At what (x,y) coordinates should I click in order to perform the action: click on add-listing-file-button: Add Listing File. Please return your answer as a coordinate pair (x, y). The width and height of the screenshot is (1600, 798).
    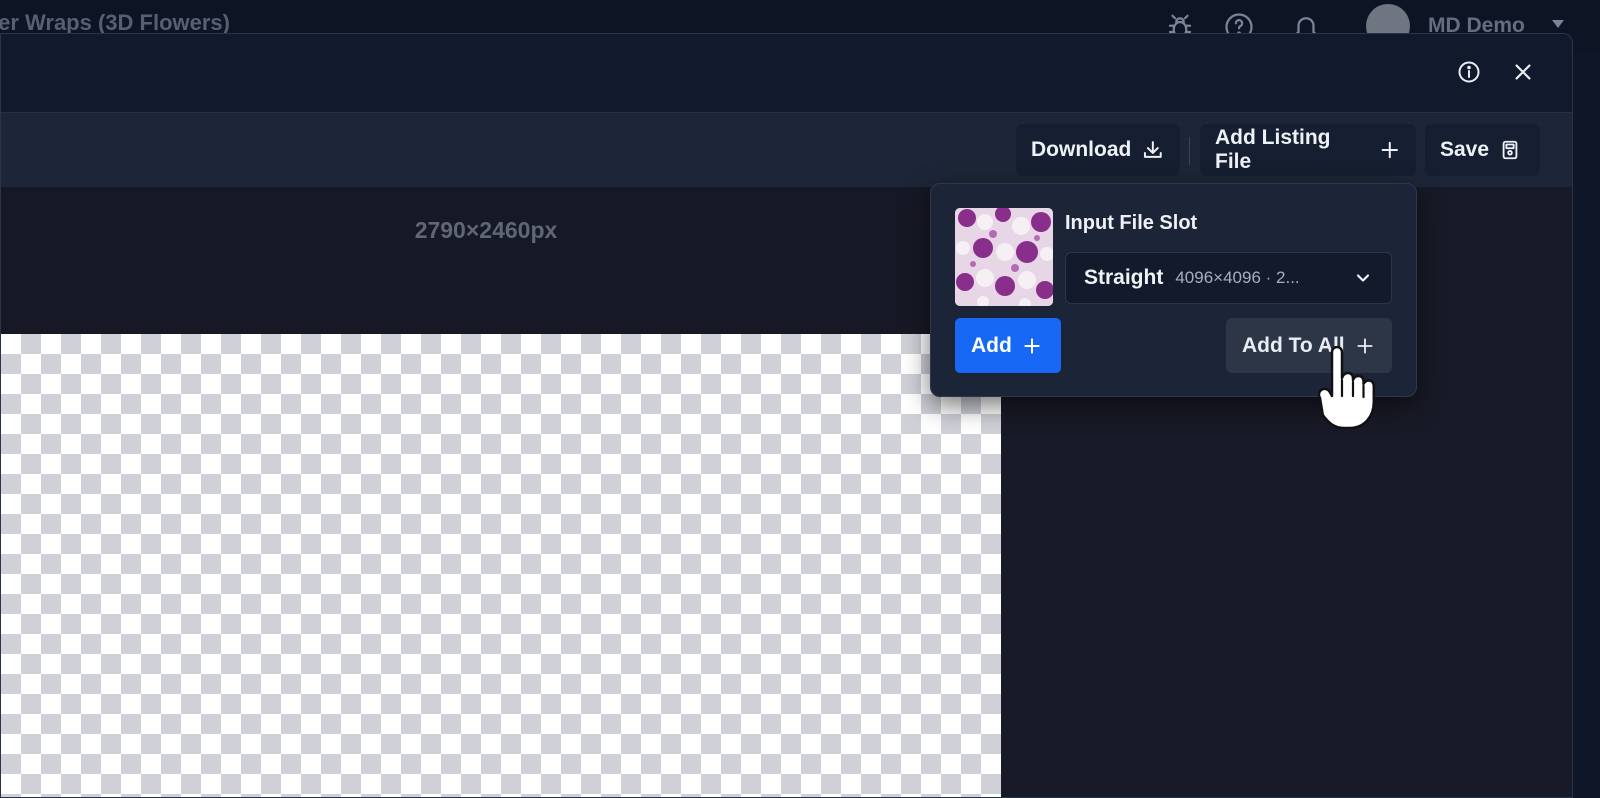
    Looking at the image, I should click on (1308, 150).